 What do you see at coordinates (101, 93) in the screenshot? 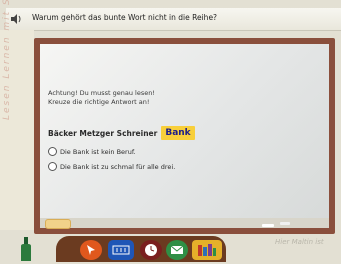
I see `instruction-line-1: Achtung! Du musst genau lesen!` at bounding box center [101, 93].